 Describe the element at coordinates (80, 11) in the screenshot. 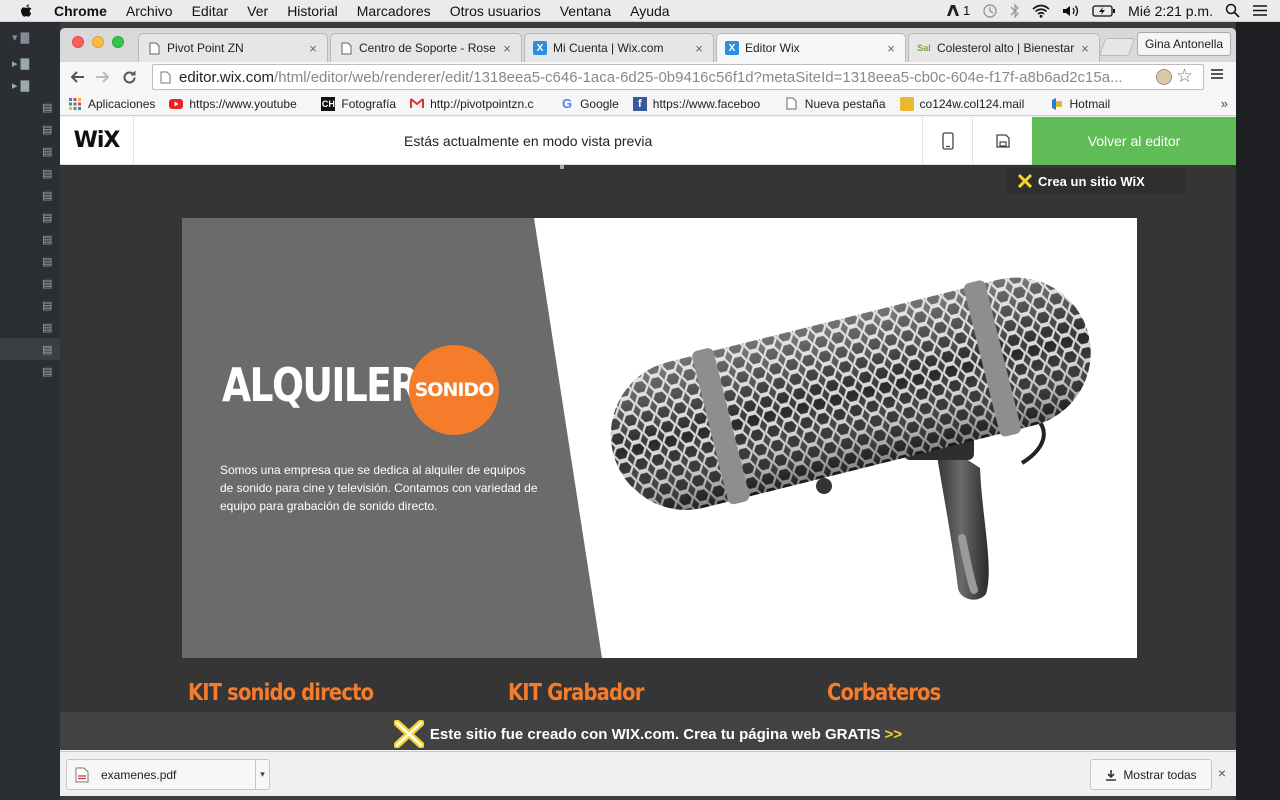

I see `menu-app-chrome: Chrome` at that location.